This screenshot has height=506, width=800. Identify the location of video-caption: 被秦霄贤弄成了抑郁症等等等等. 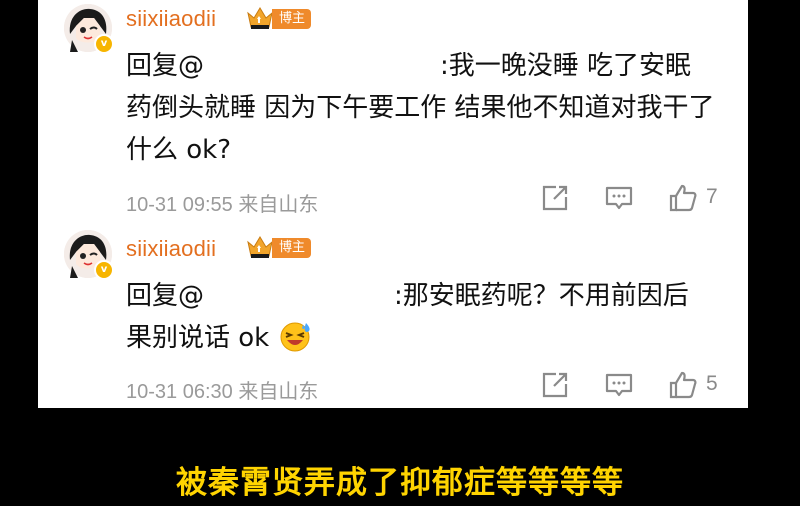
(400, 483).